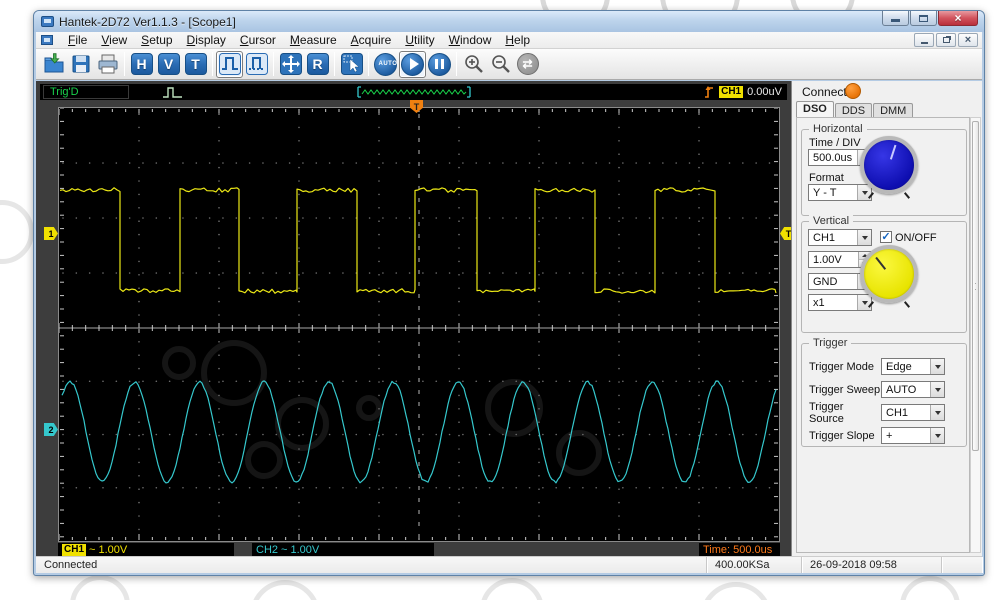  What do you see at coordinates (195, 64) in the screenshot?
I see `trigger-cursor-button: T` at bounding box center [195, 64].